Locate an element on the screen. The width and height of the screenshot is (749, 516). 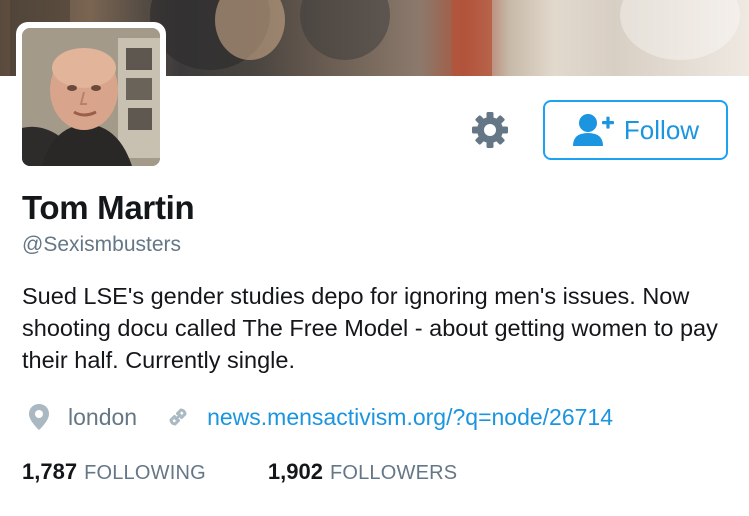
avatar-frame is located at coordinates (91, 97).